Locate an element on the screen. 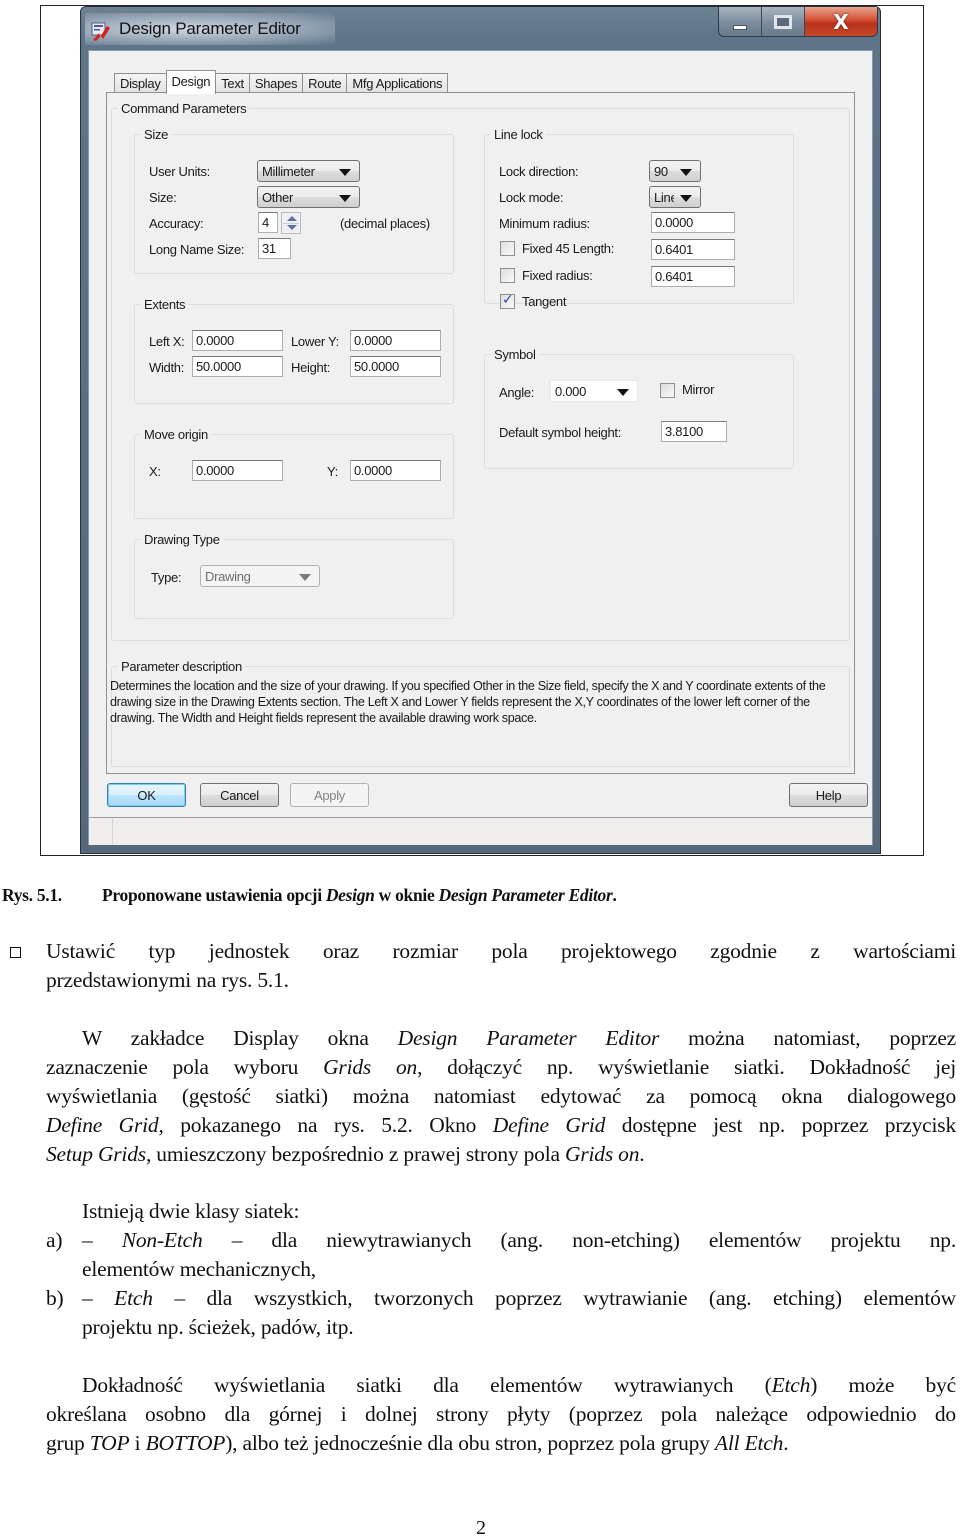 This screenshot has width=960, height=1539. fixed-45-length-input: 0.6401 is located at coordinates (693, 249).